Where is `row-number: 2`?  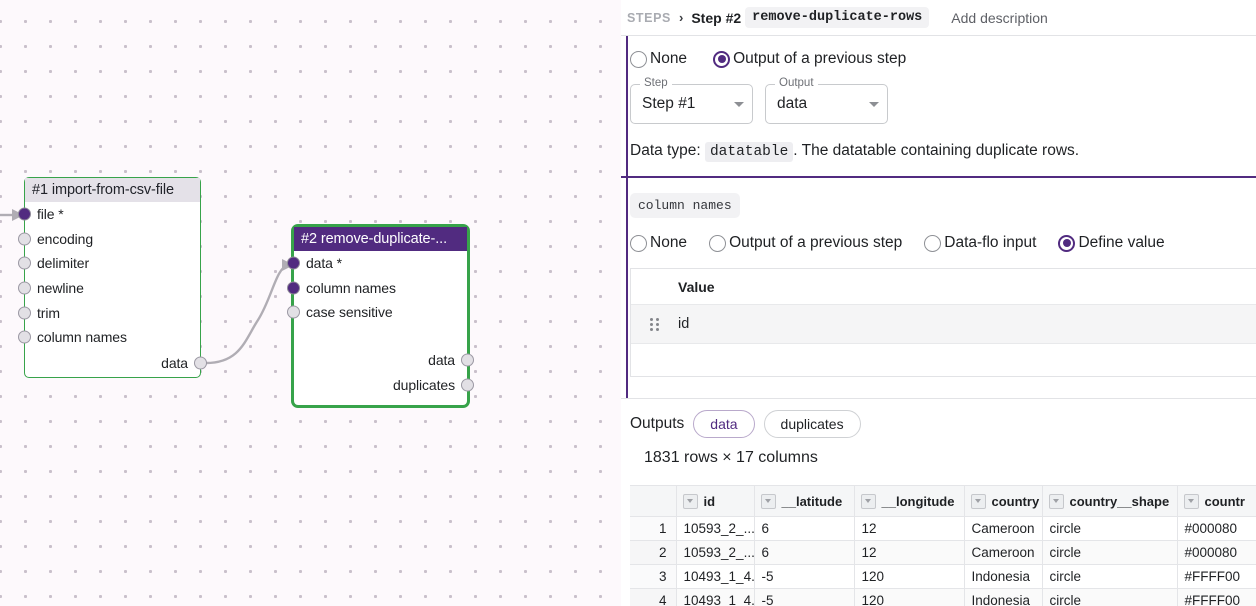 row-number: 2 is located at coordinates (653, 552).